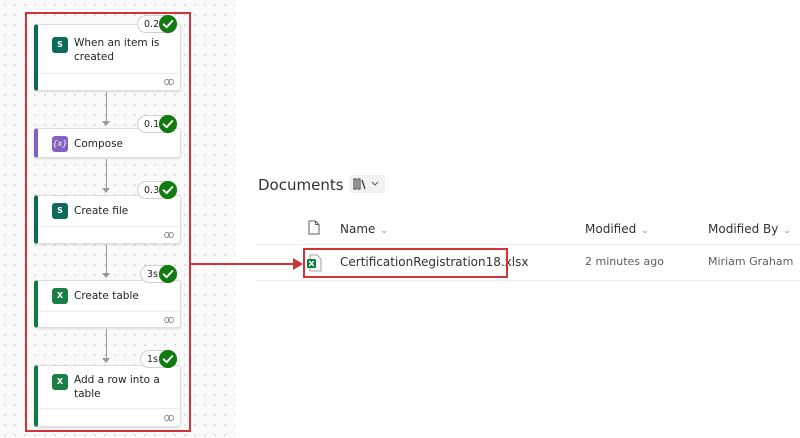 The image size is (800, 438). What do you see at coordinates (617, 229) in the screenshot?
I see `column-header-modified: Modified ⌄` at bounding box center [617, 229].